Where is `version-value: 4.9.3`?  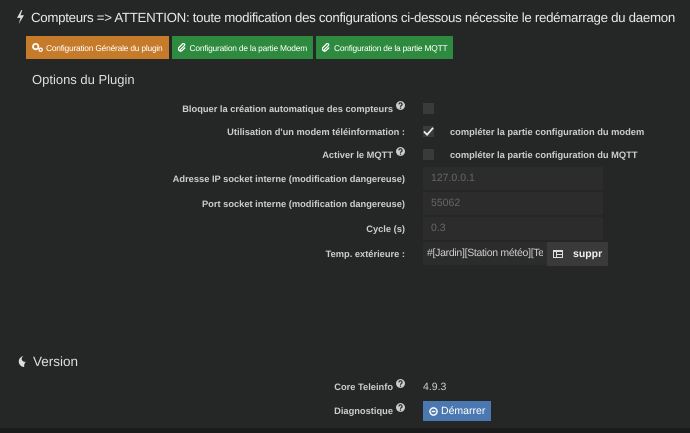
version-value: 4.9.3 is located at coordinates (434, 387).